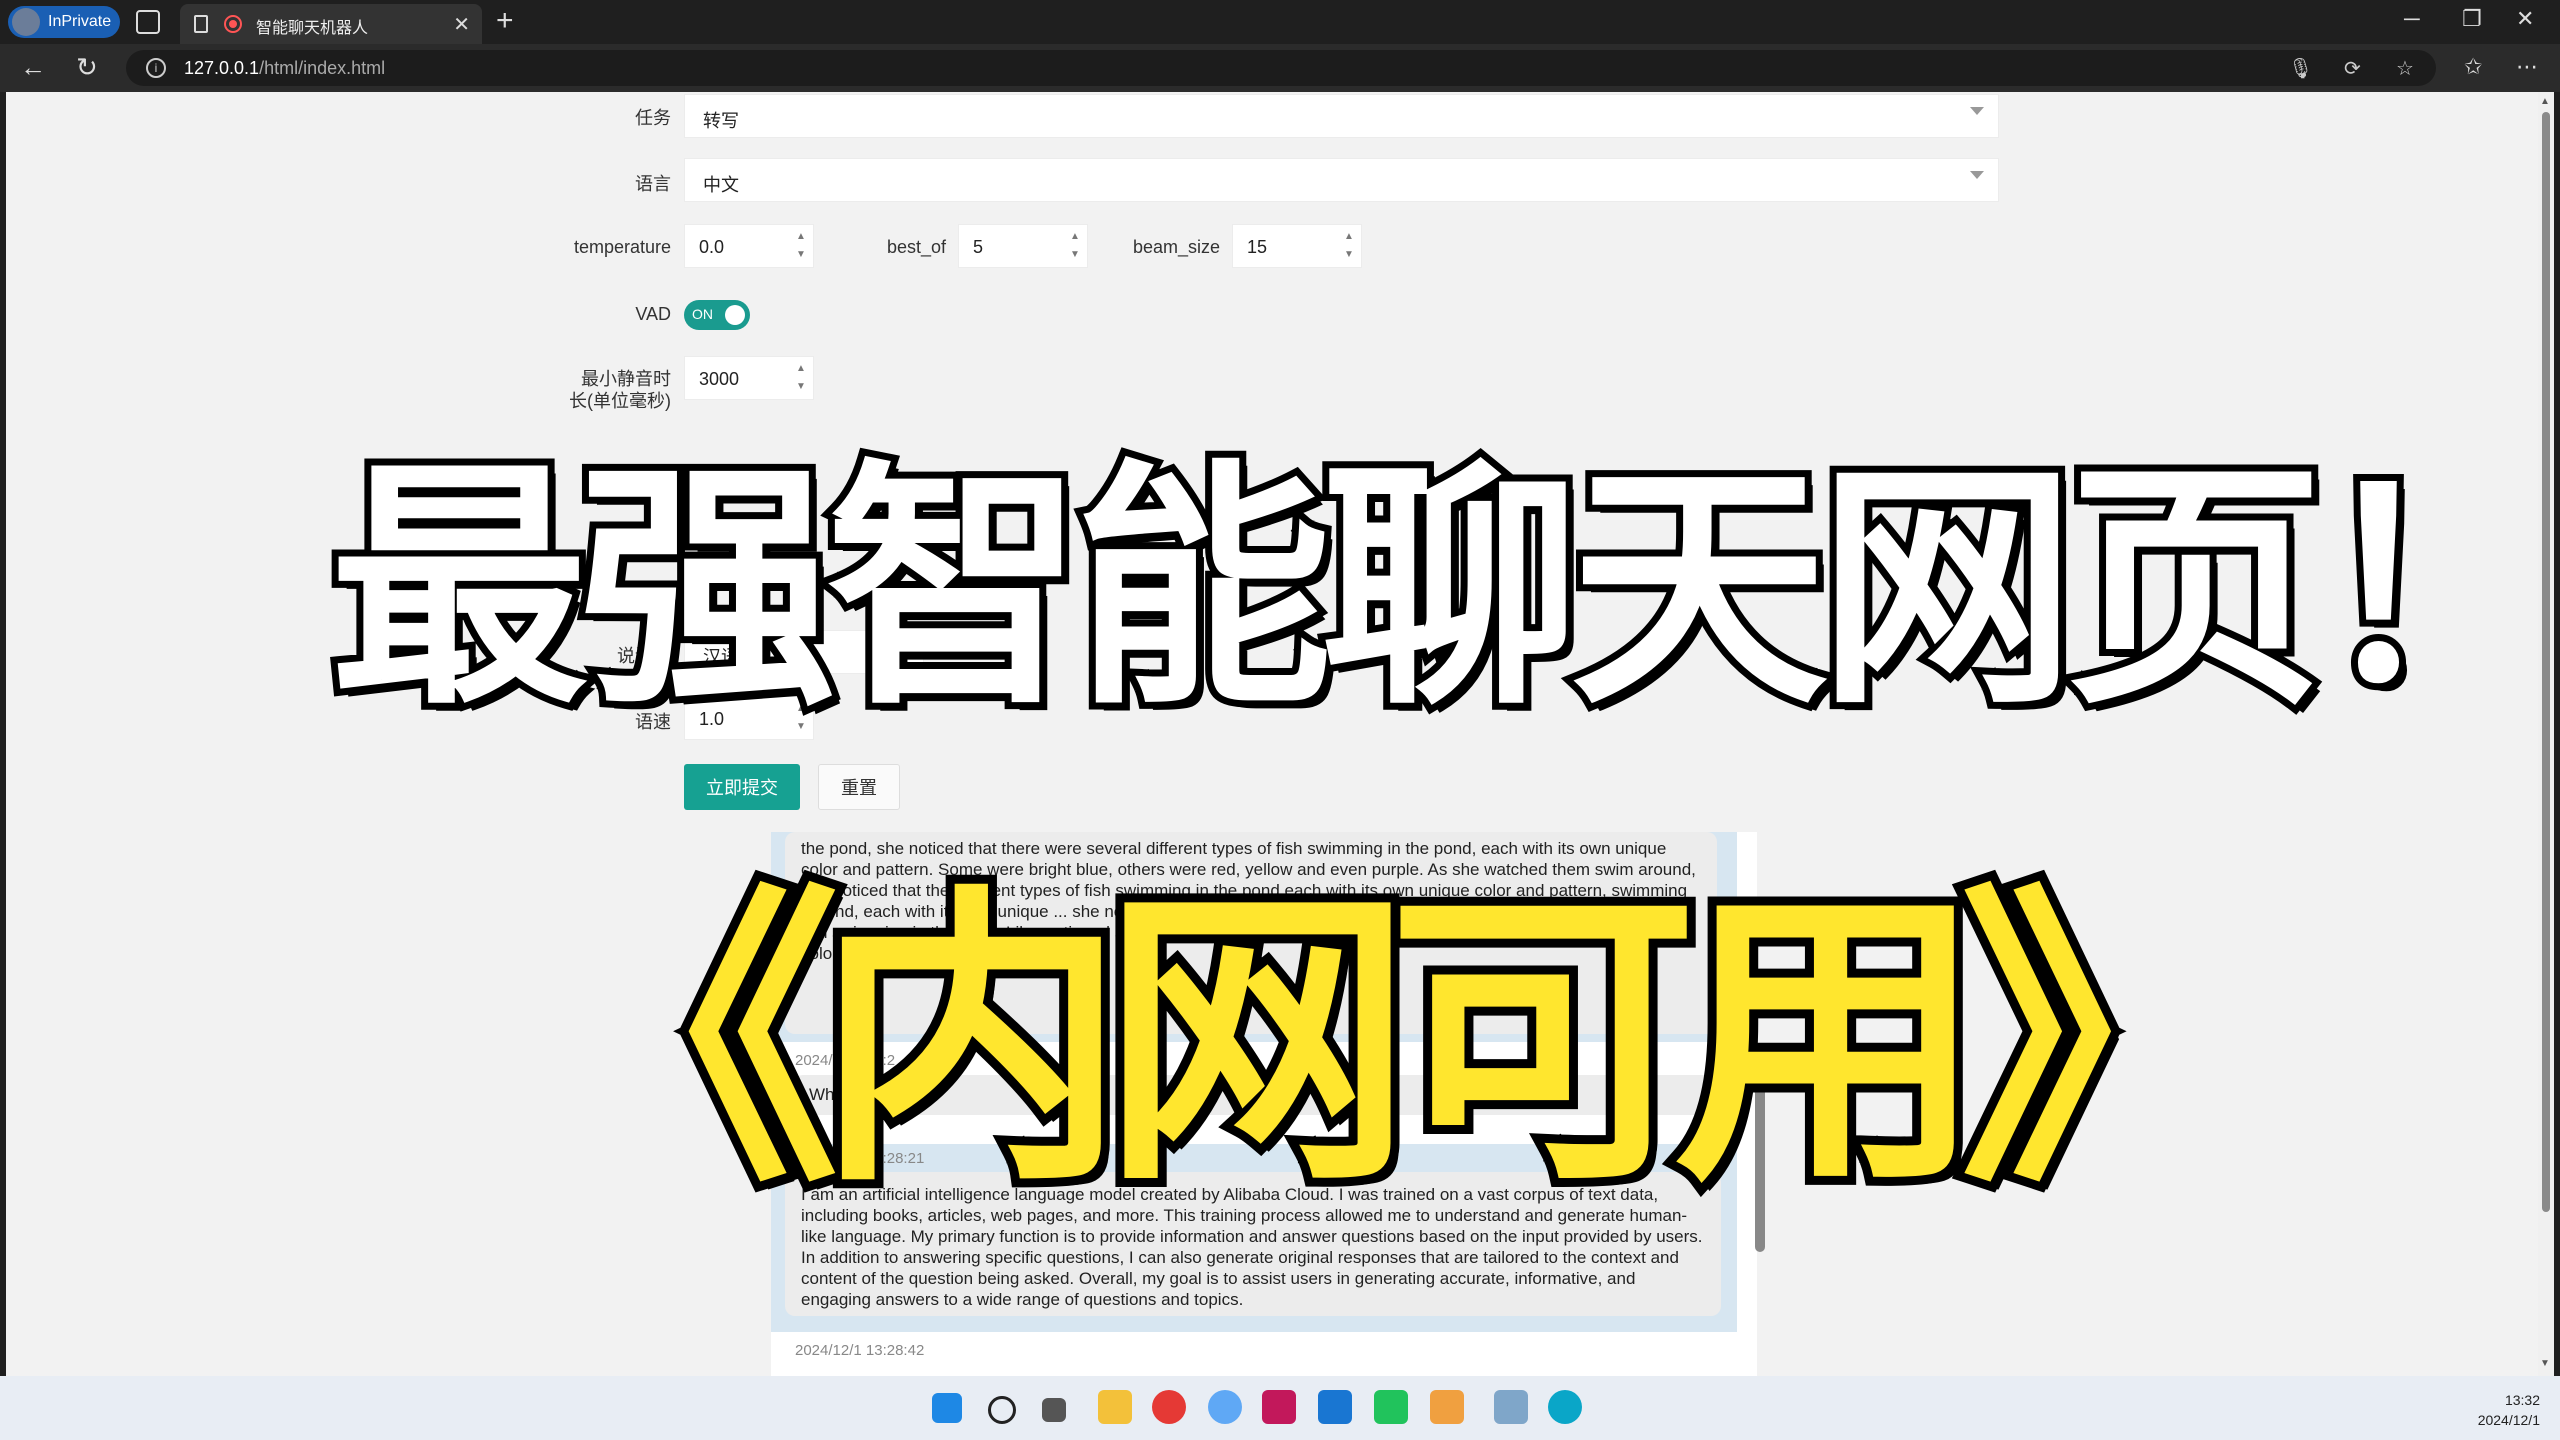 Image resolution: width=2560 pixels, height=1440 pixels. I want to click on search-icon, so click(1002, 1410).